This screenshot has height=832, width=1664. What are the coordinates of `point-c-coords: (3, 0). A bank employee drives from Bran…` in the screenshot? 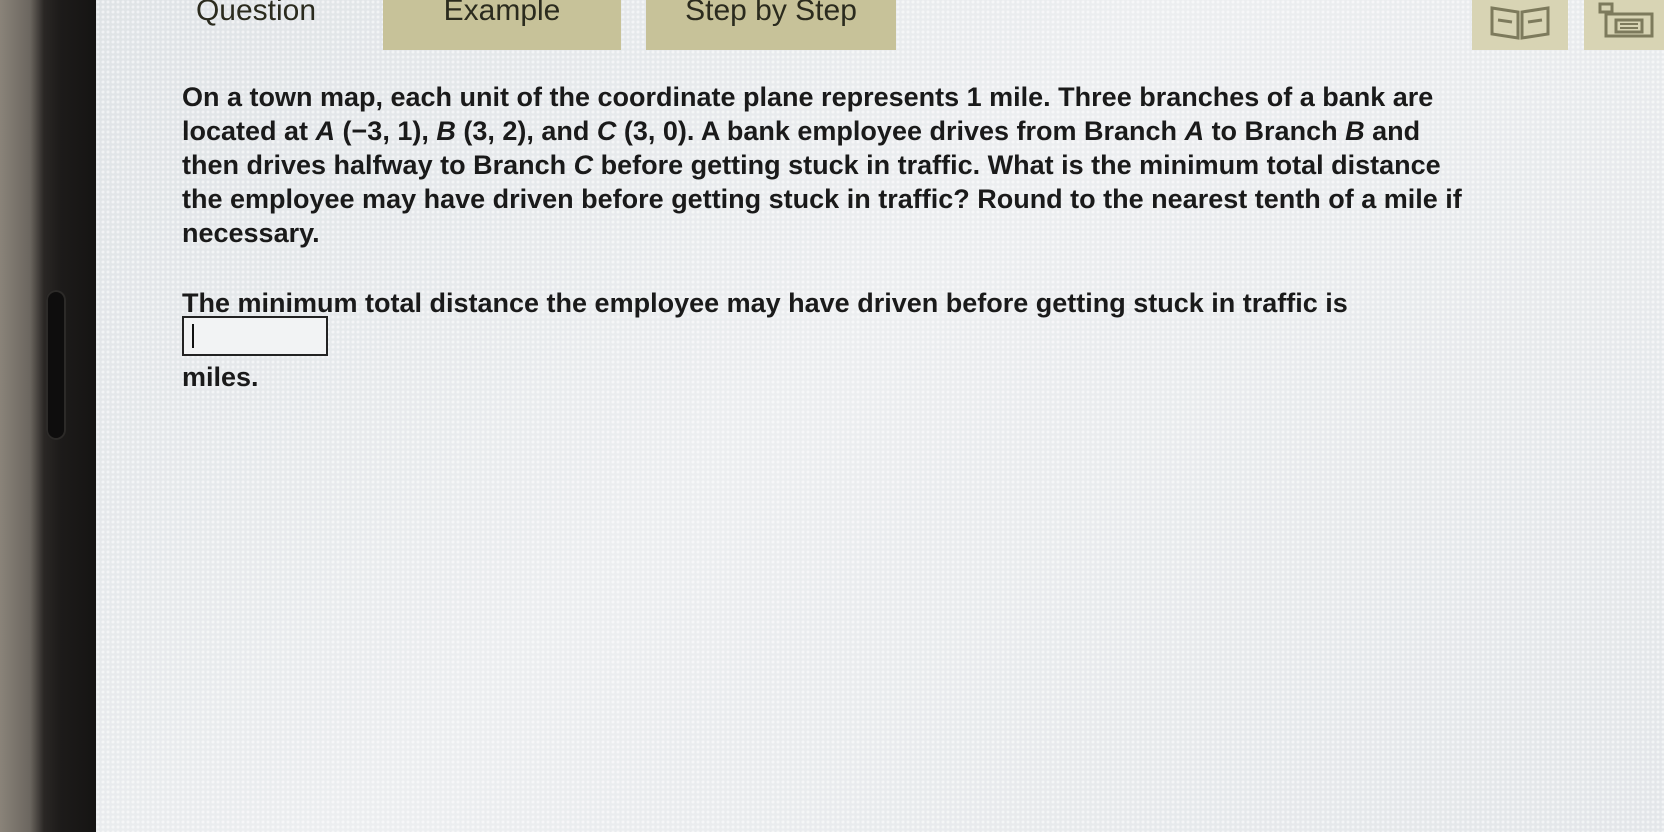 It's located at (900, 131).